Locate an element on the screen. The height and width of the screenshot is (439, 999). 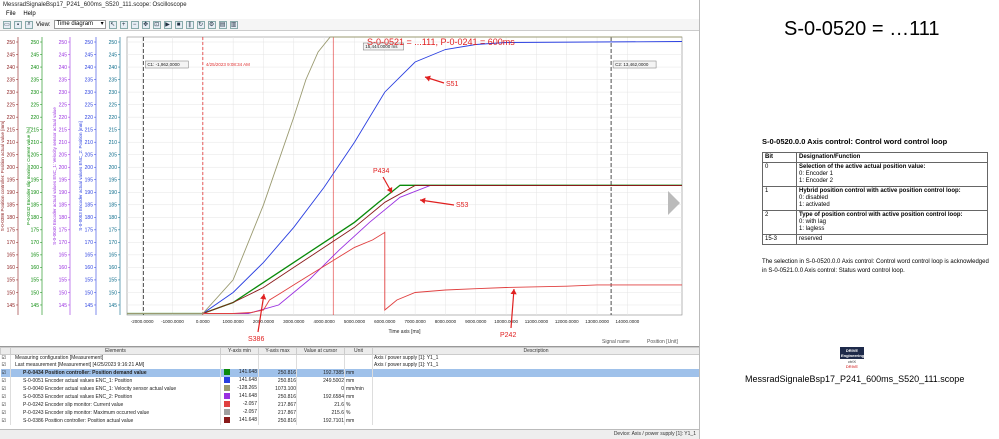
y-tick-label: 200 is located at coordinates (63, 168).